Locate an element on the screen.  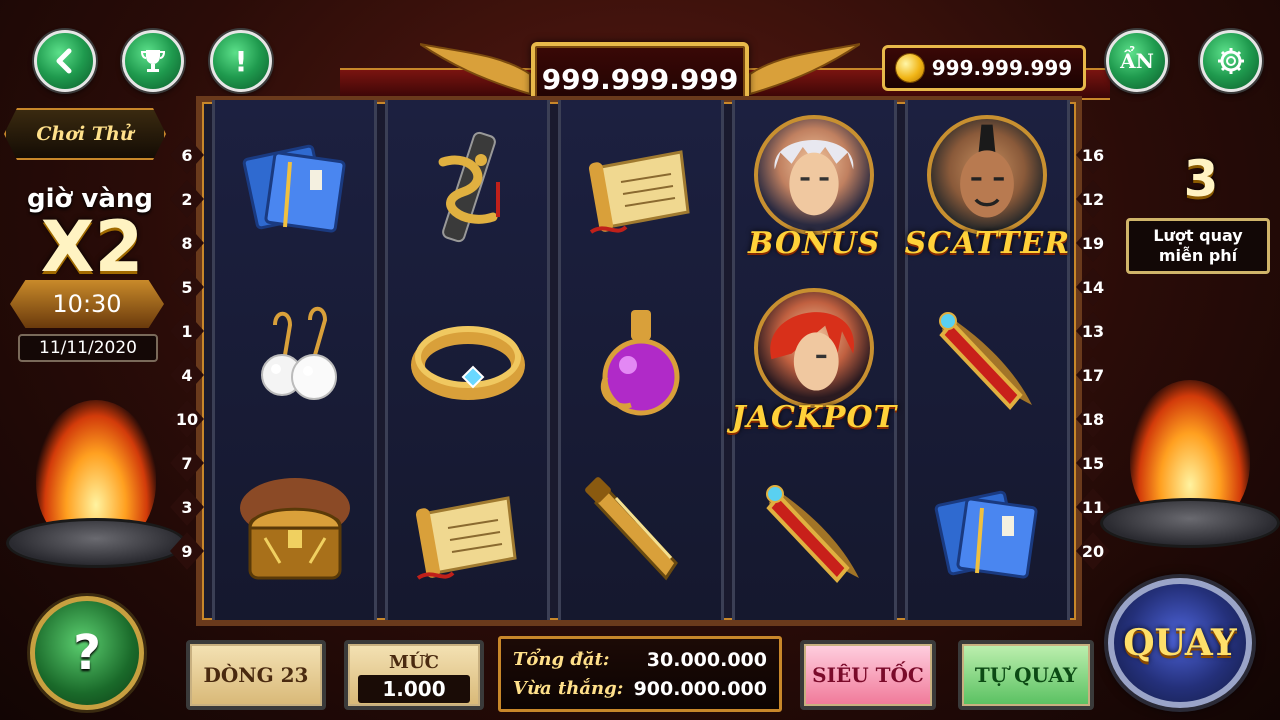
right-line-numbers: 16 12 19 14 13 17 18 15 11 20 is located at coordinates (1093, 356).